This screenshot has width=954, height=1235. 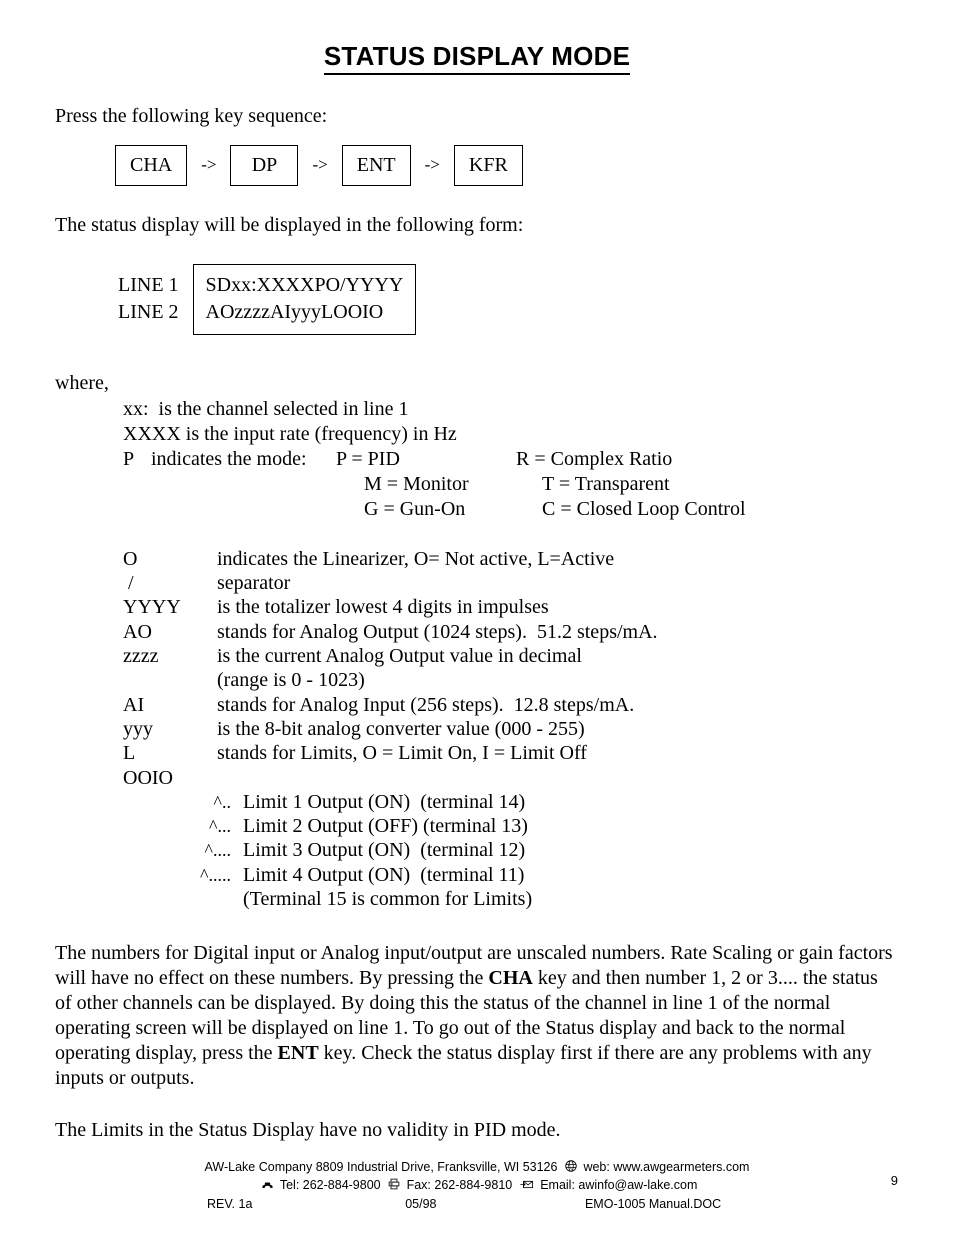 What do you see at coordinates (376, 165) in the screenshot?
I see `key-button-ent: ENT` at bounding box center [376, 165].